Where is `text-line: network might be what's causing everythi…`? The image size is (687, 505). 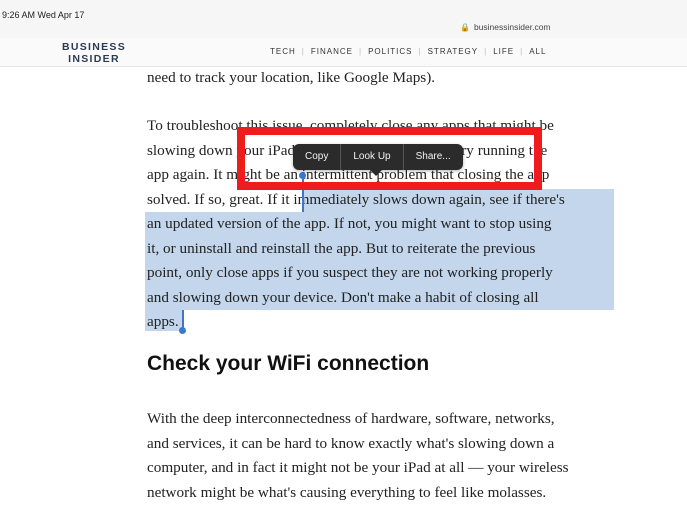
text-line: network might be what's causing everythi… is located at coordinates (382, 493).